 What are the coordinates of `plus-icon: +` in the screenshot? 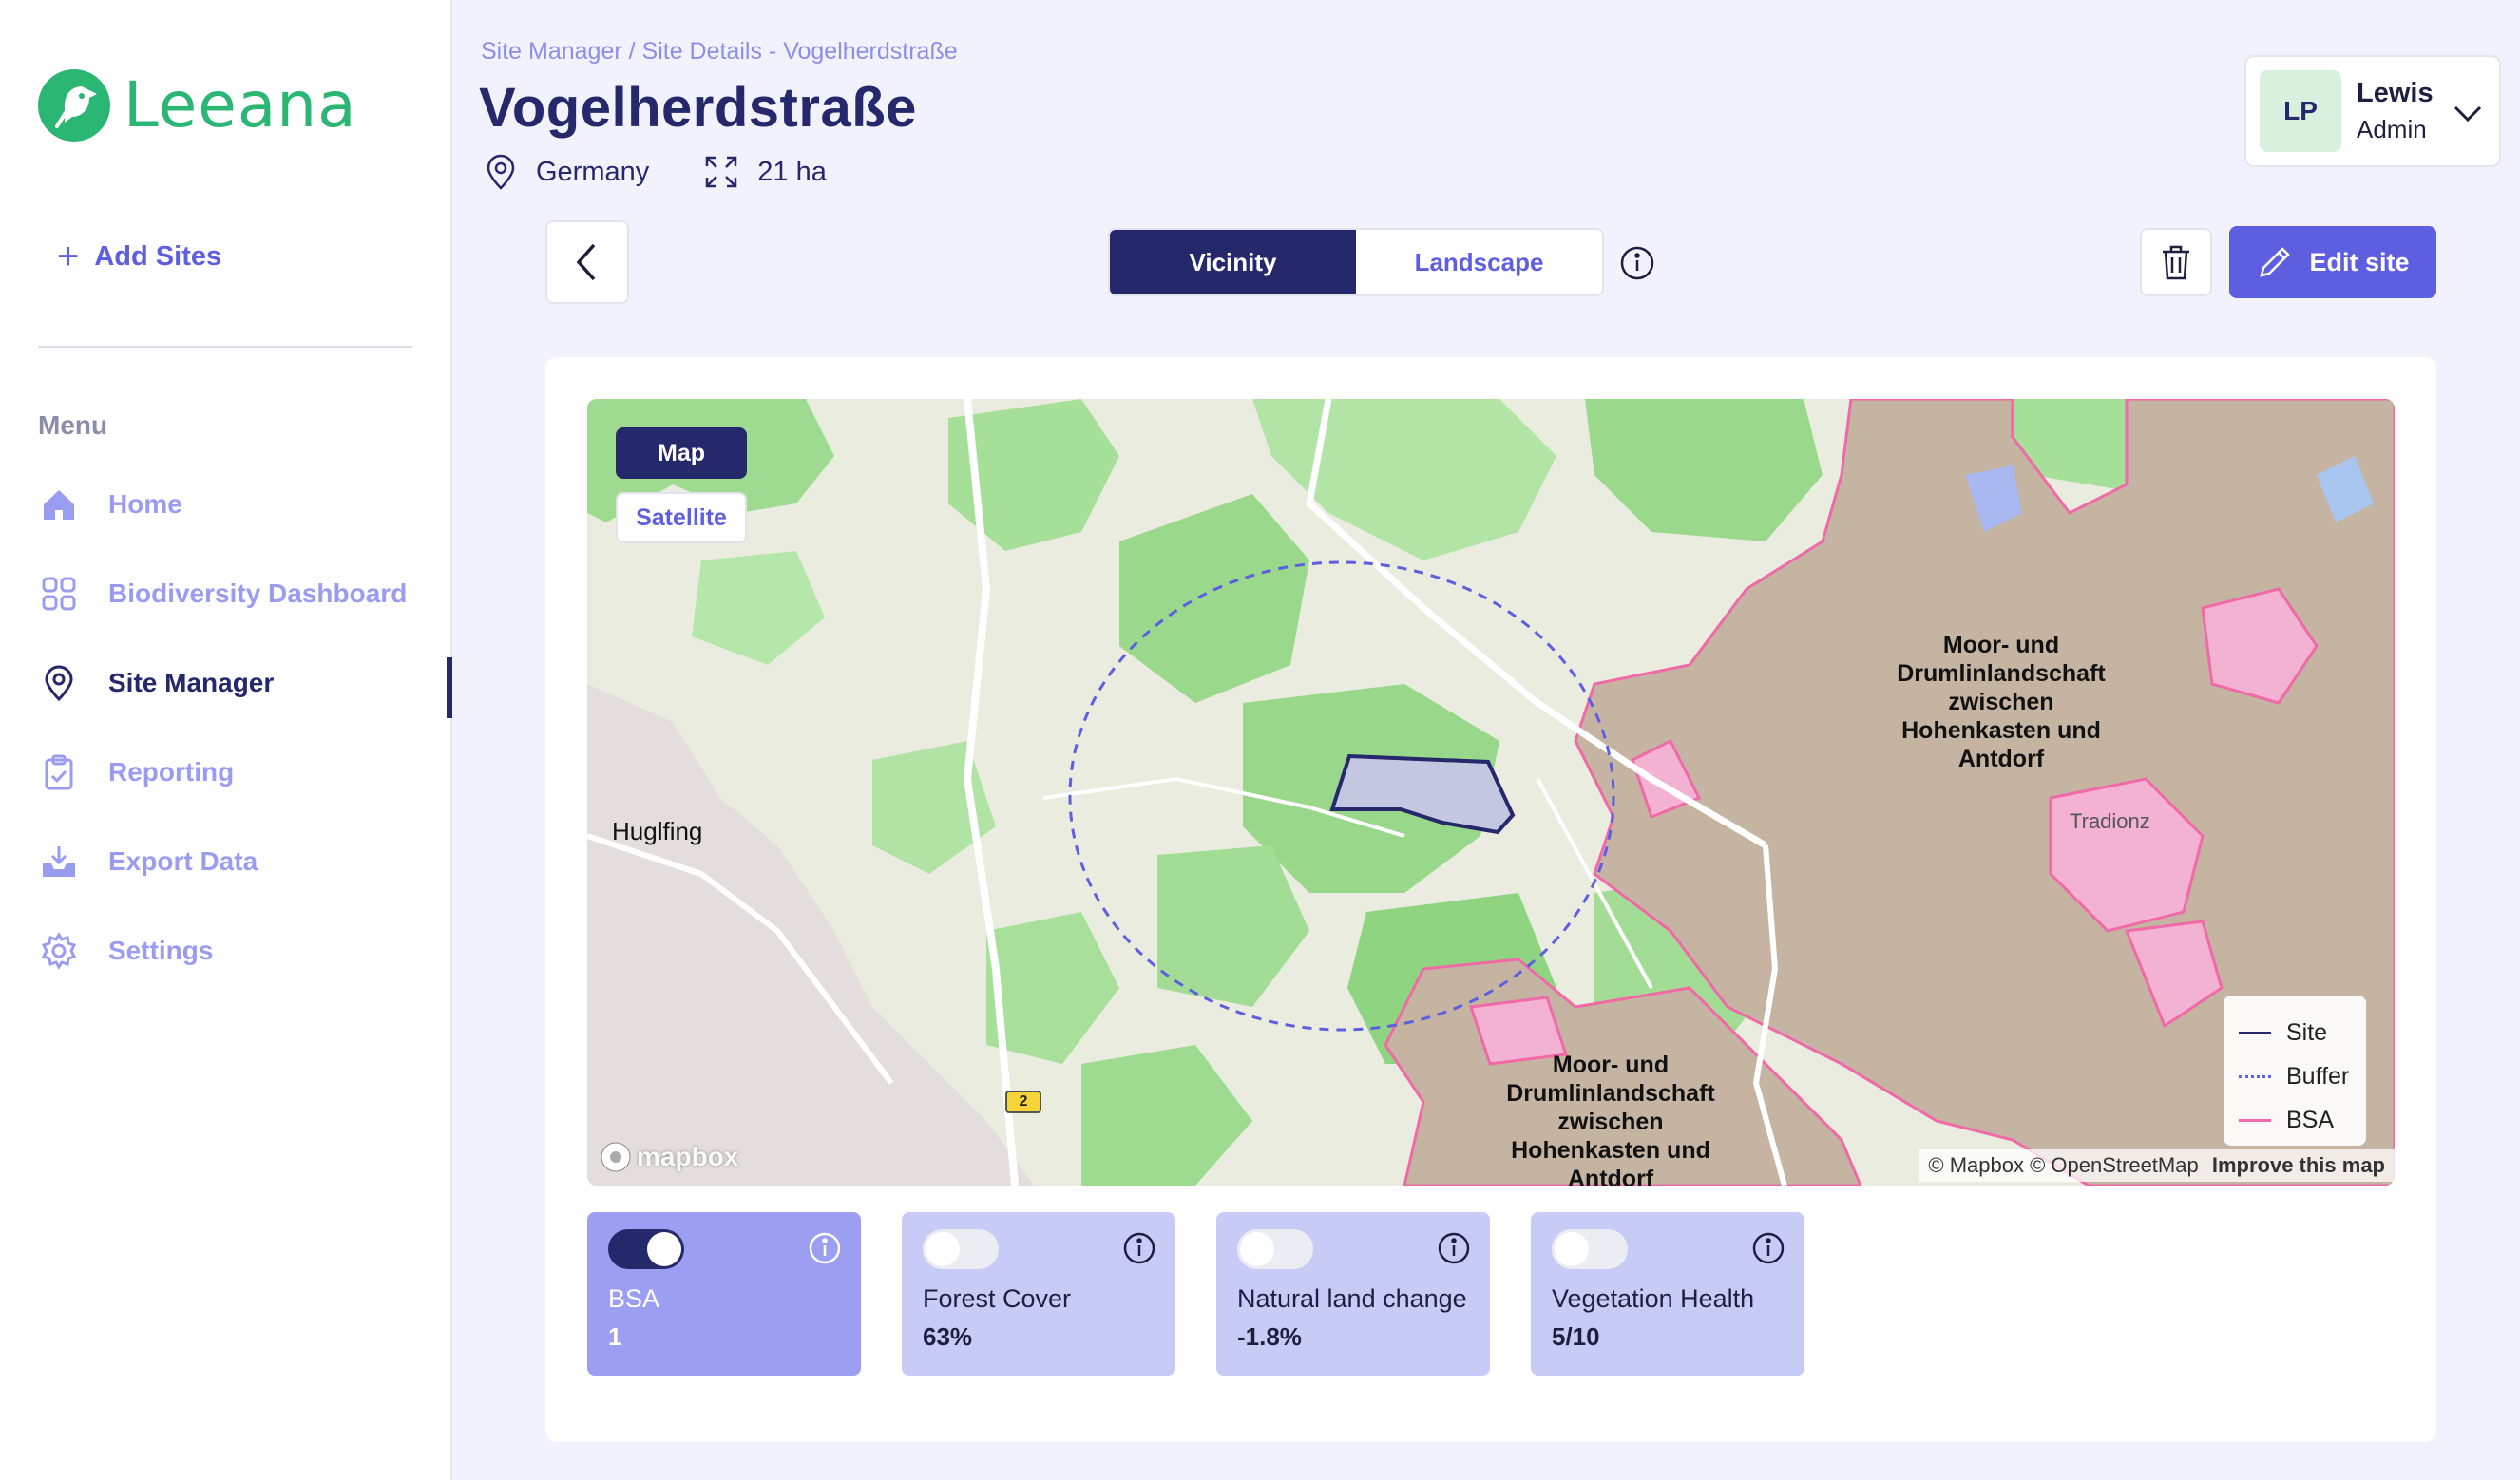 It's located at (68, 256).